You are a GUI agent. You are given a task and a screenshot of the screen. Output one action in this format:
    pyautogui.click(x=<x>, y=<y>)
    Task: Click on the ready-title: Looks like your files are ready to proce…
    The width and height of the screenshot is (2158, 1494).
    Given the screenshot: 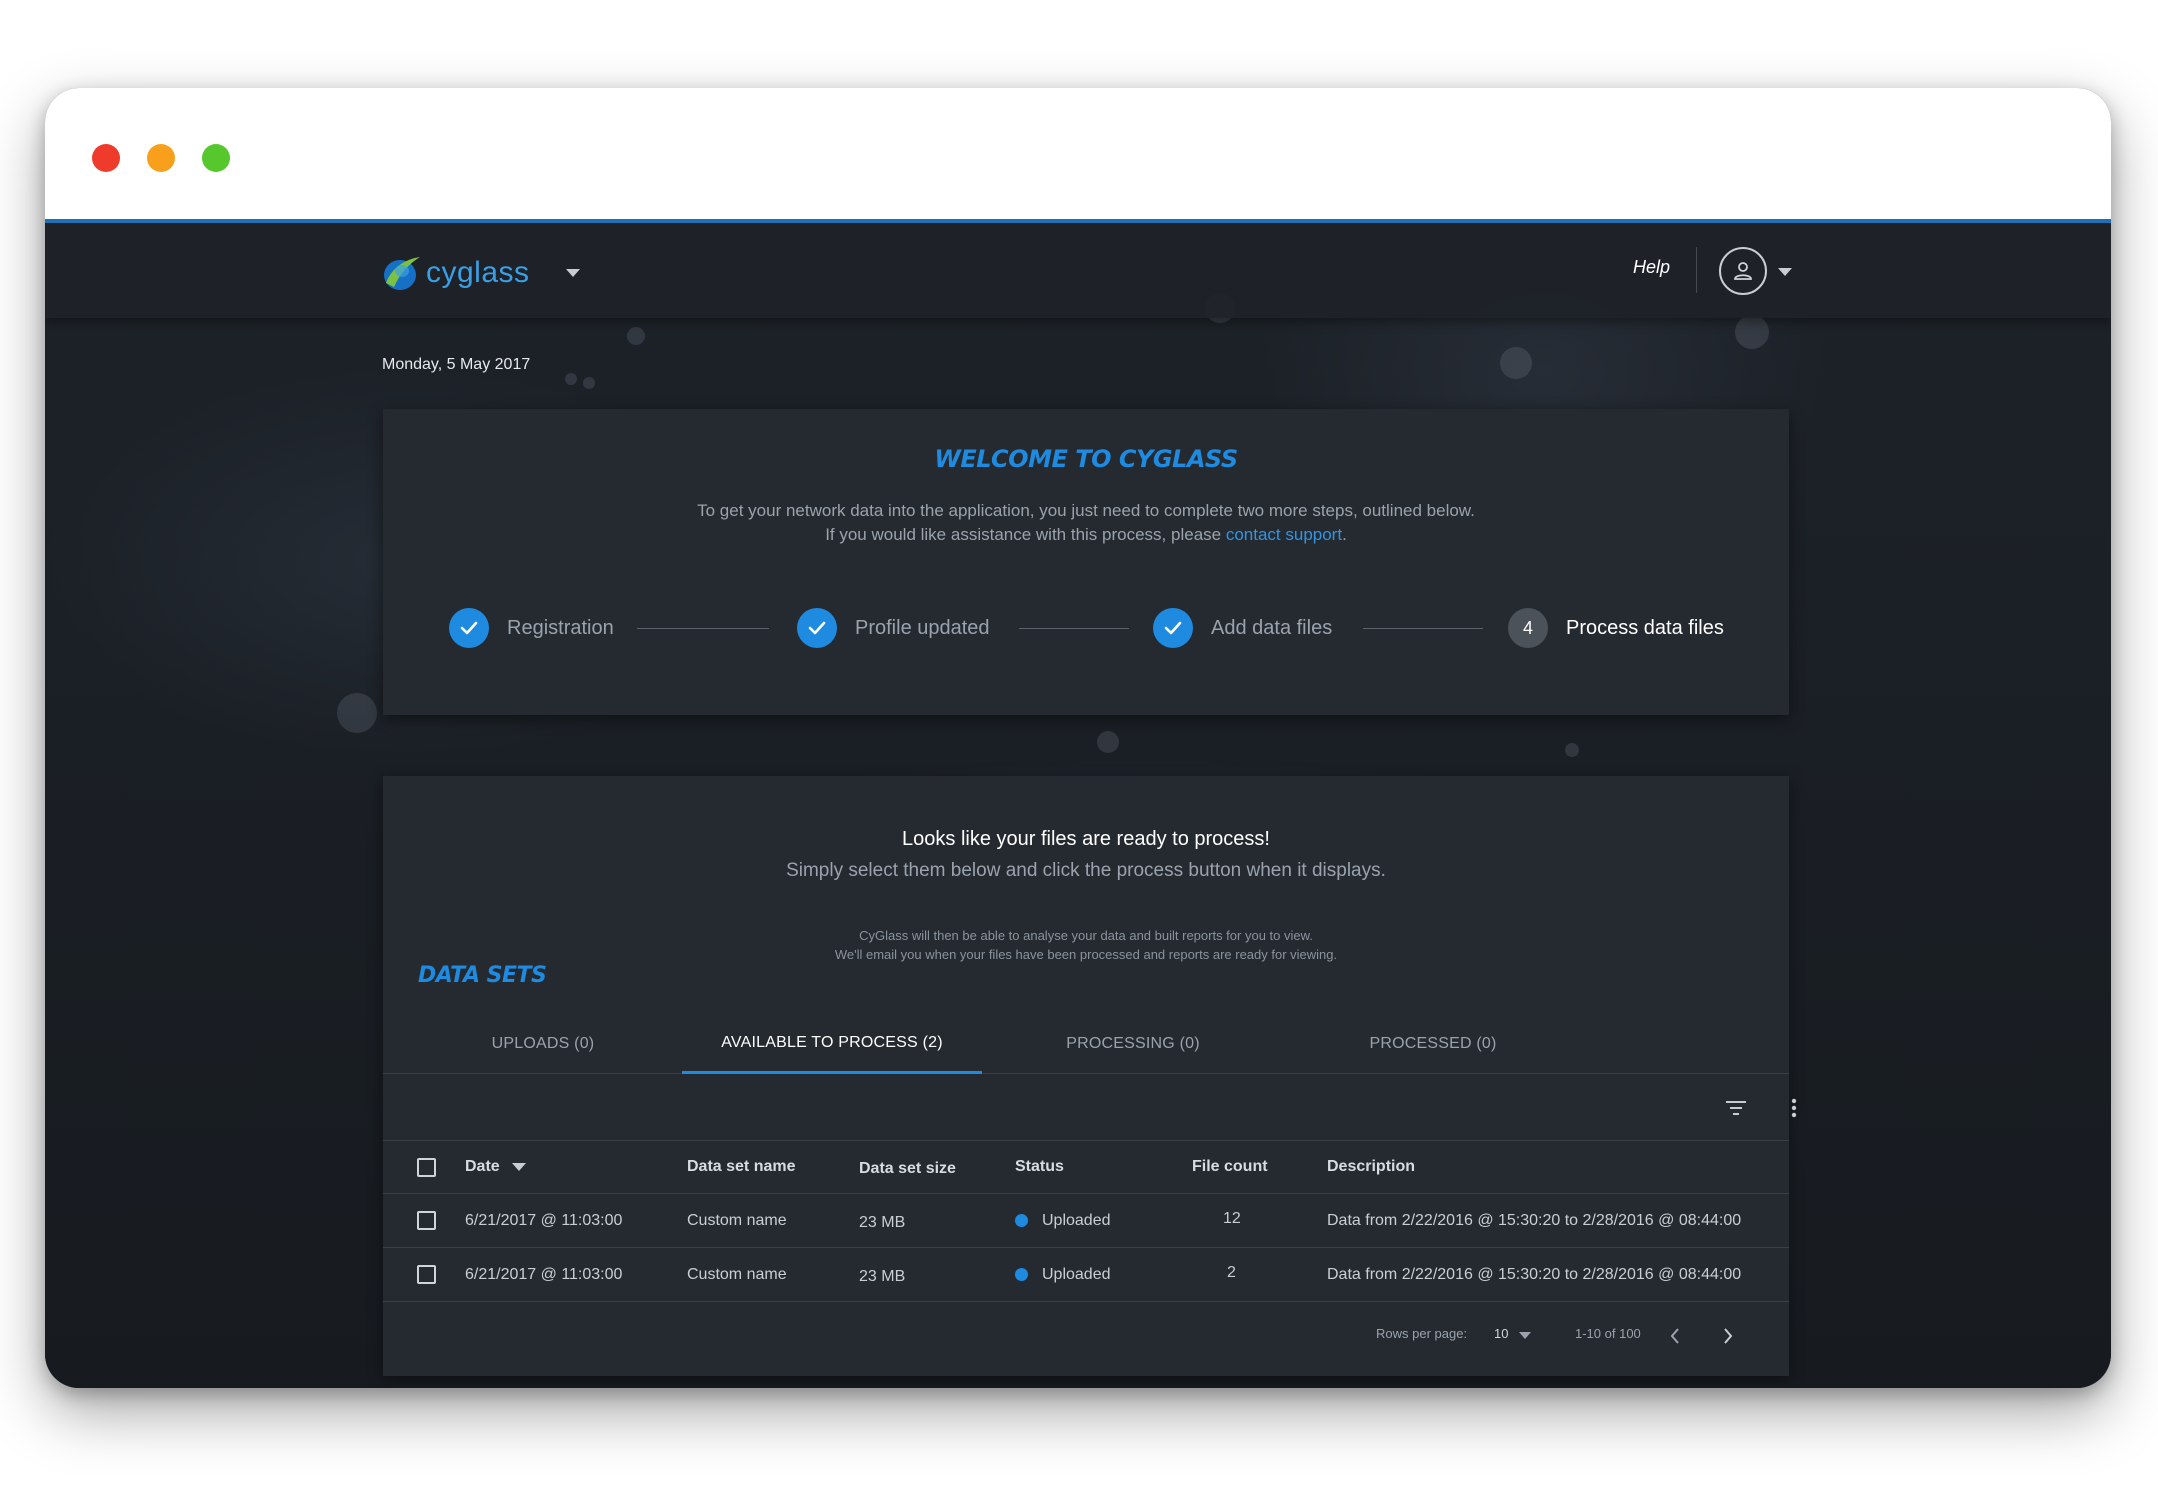 What is the action you would take?
    pyautogui.click(x=1086, y=839)
    